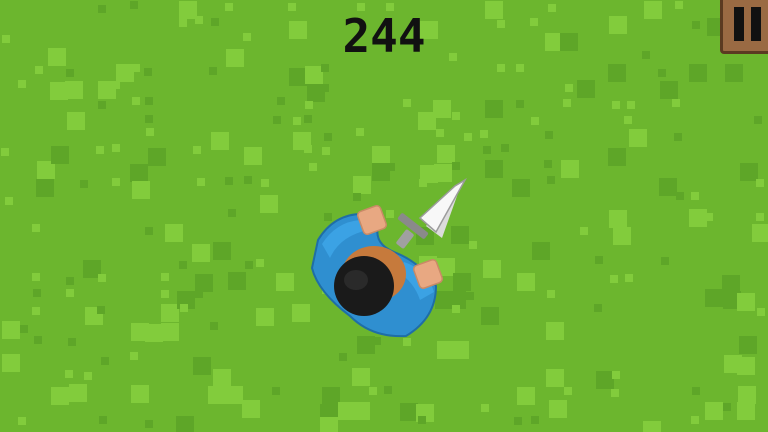  Describe the element at coordinates (356, 280) in the screenshot. I see `player-hair-shine` at that location.